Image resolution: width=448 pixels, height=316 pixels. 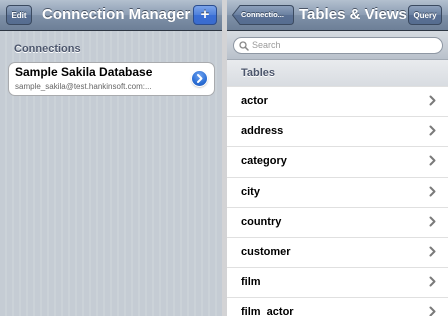 I want to click on search-placeholder: Search, so click(x=266, y=45).